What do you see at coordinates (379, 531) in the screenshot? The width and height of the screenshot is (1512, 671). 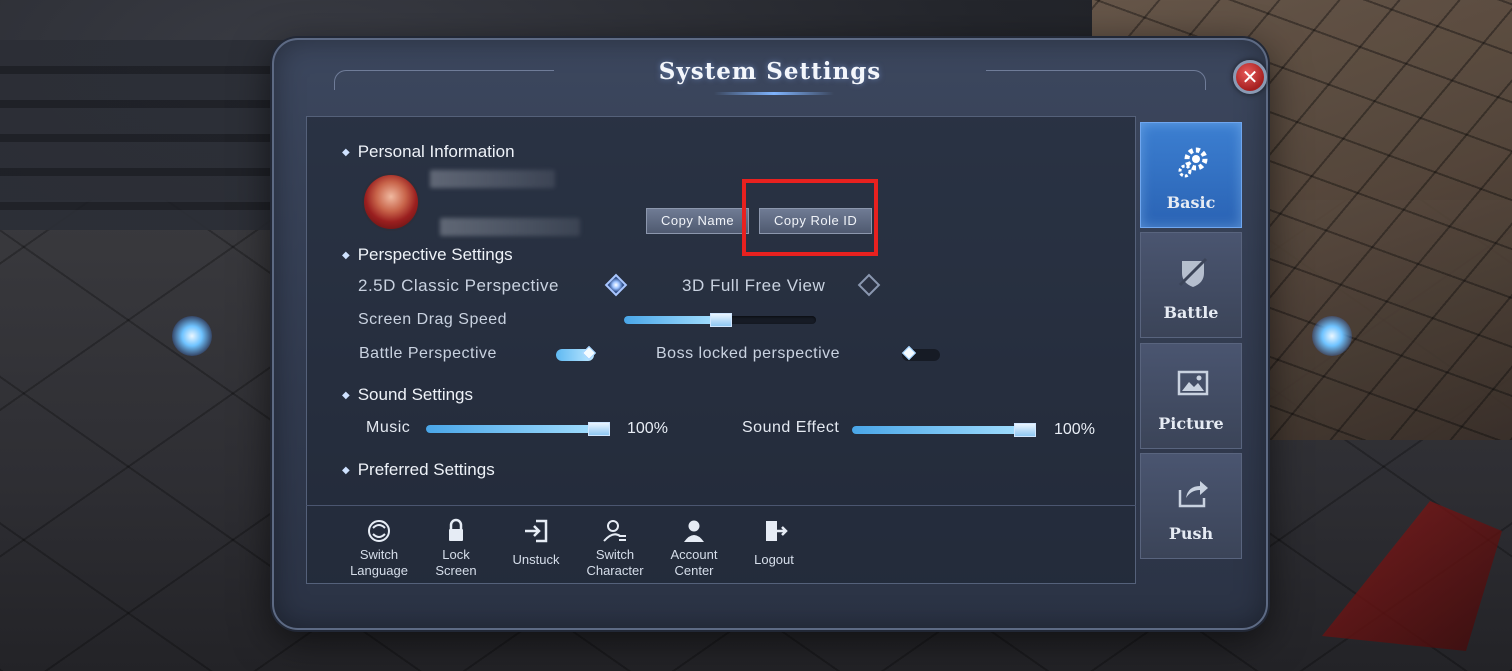 I see `switch-language-icon` at bounding box center [379, 531].